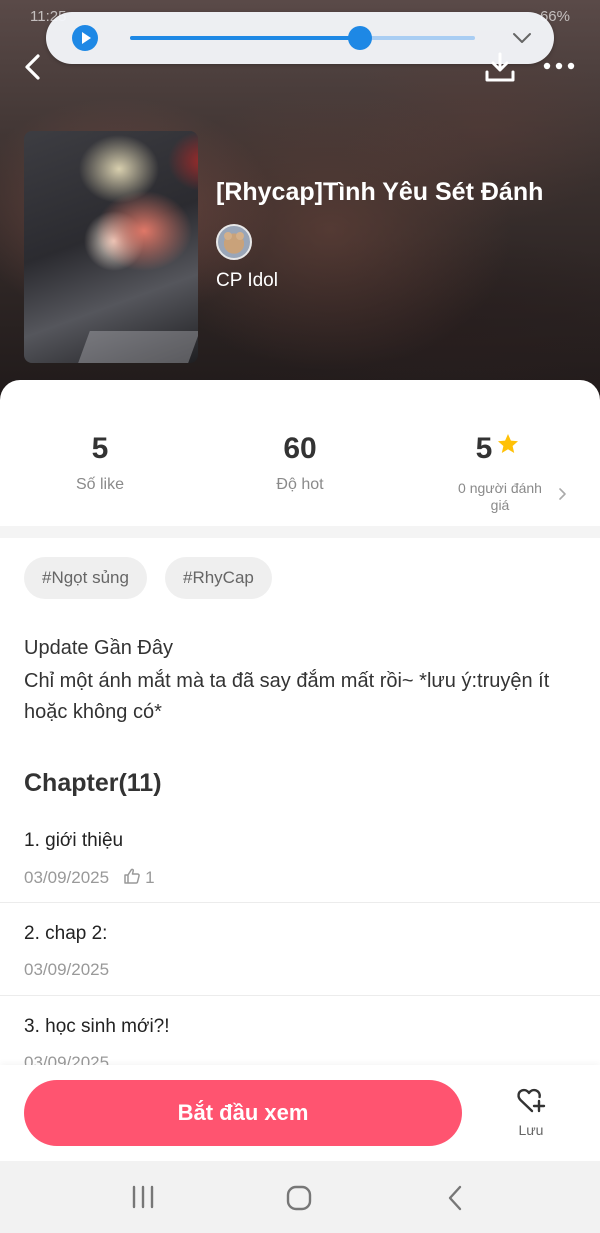 Image resolution: width=600 pixels, height=1233 pixels. Describe the element at coordinates (85, 578) in the screenshot. I see `tag-chip: #Ngọt sủng` at that location.